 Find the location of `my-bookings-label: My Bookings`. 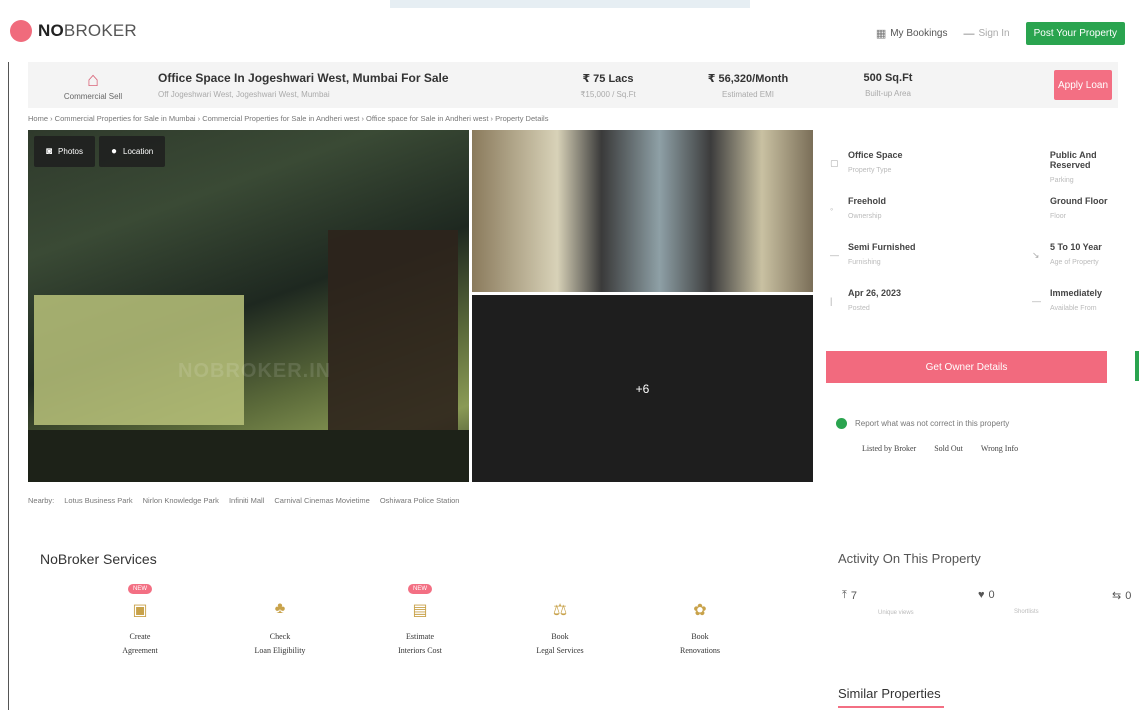

my-bookings-label: My Bookings is located at coordinates (919, 33).